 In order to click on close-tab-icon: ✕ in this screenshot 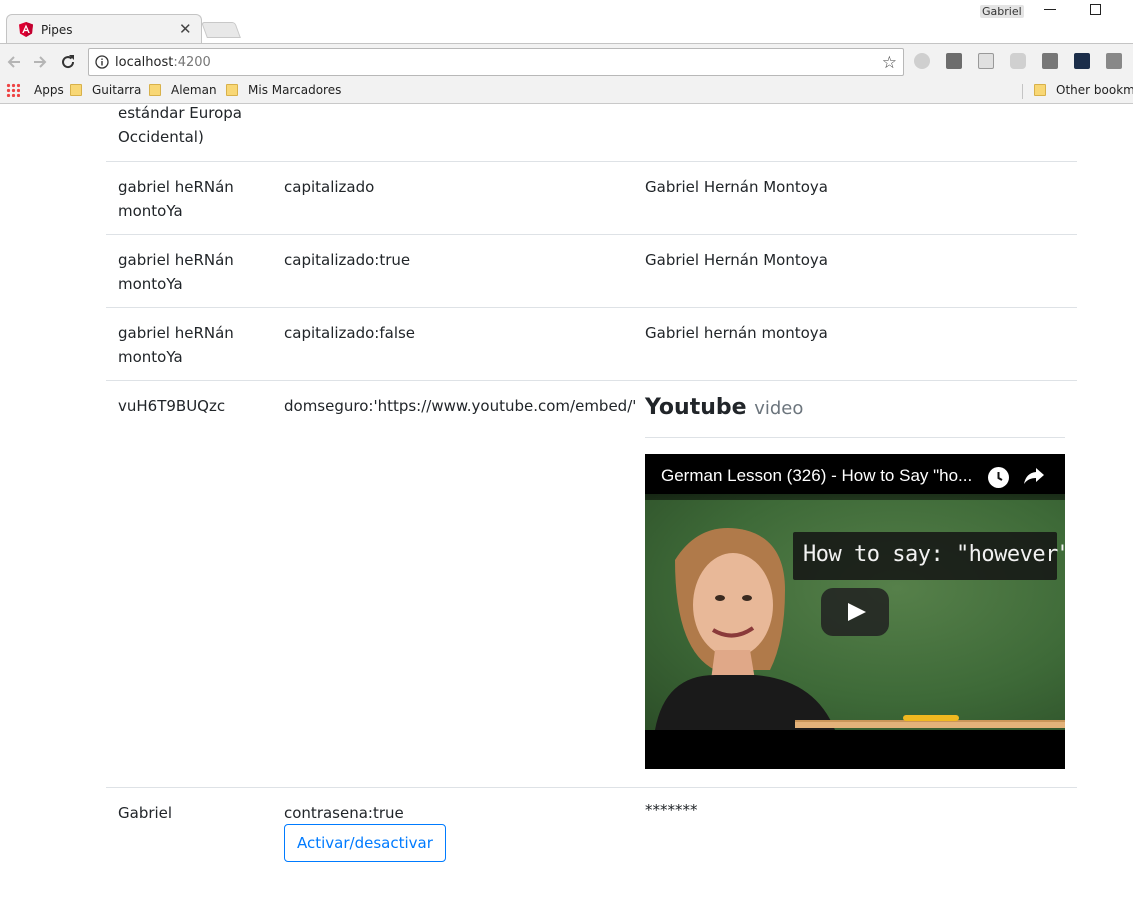, I will do `click(185, 29)`.